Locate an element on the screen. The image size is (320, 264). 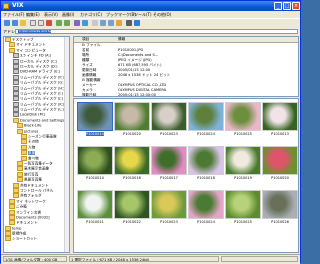
rotate-right-icon is located at coordinates (67, 23).